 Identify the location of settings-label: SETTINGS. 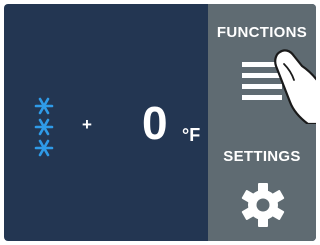
(262, 156).